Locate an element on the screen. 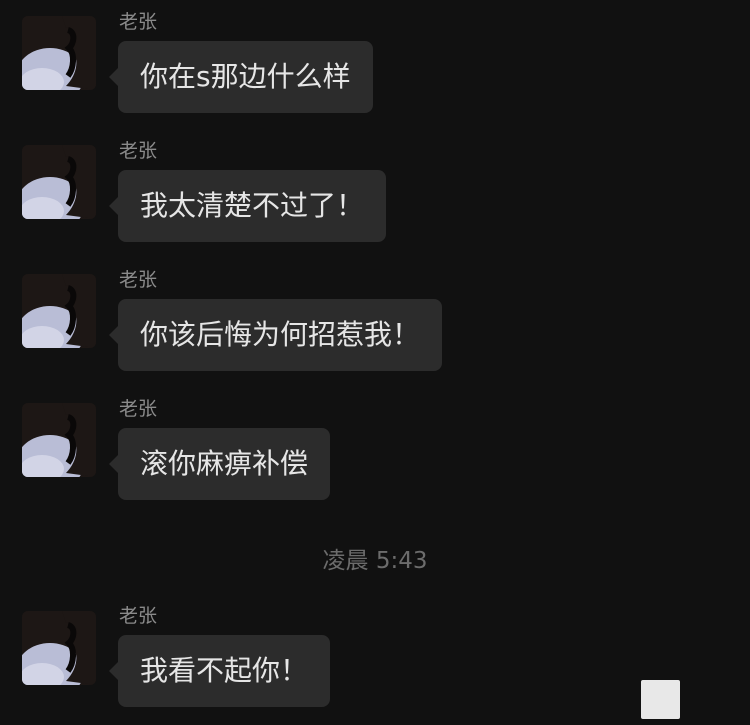  timestamp-divider: 凌晨 5:43 is located at coordinates (375, 561).